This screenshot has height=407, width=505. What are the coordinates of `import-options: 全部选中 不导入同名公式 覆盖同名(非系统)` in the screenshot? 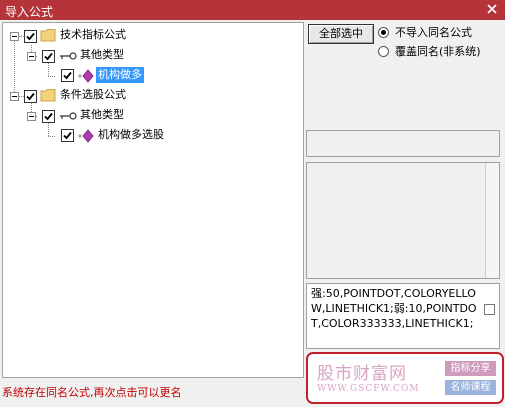 It's located at (404, 74).